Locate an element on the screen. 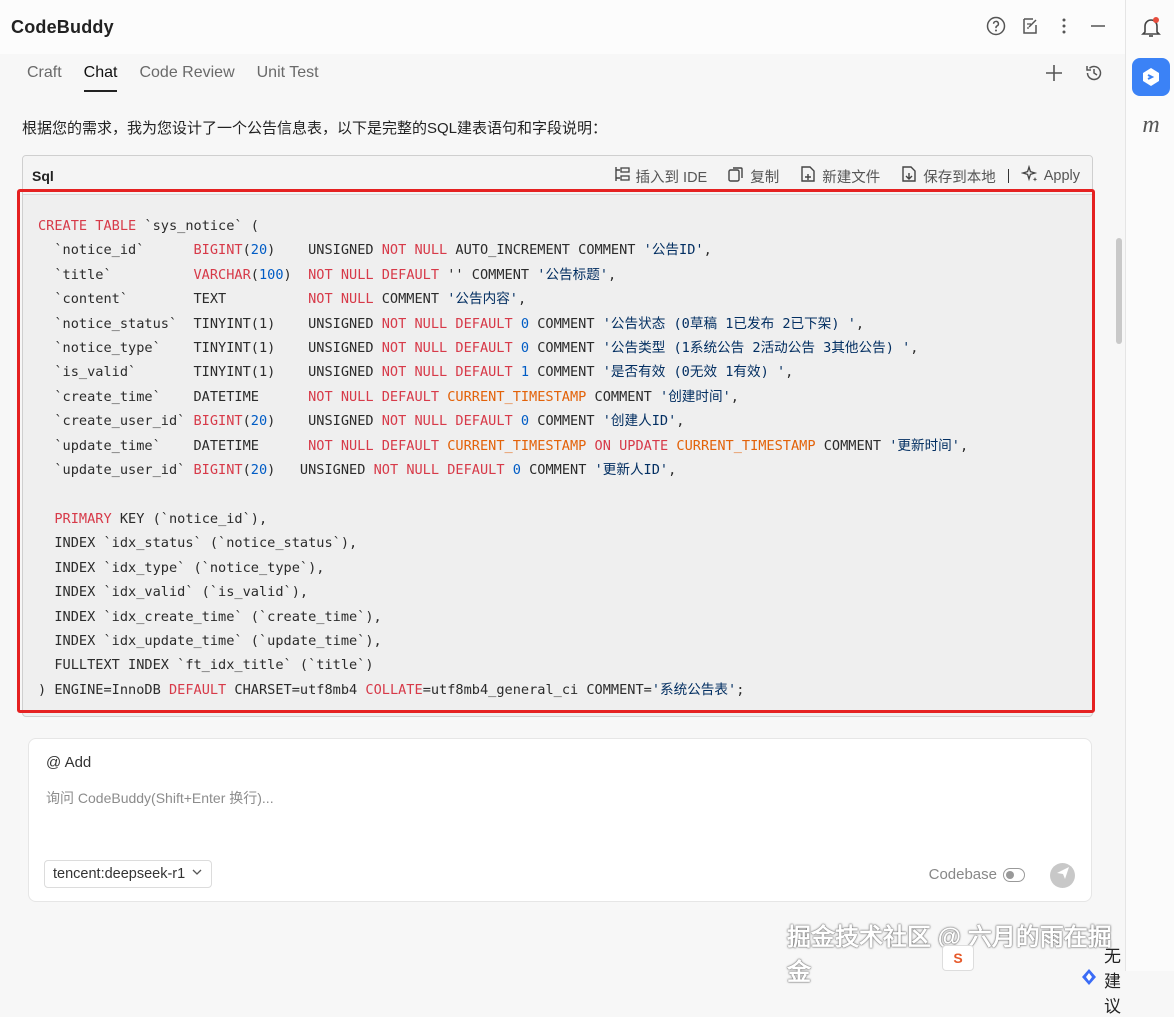  plus-icon is located at coordinates (1054, 73).